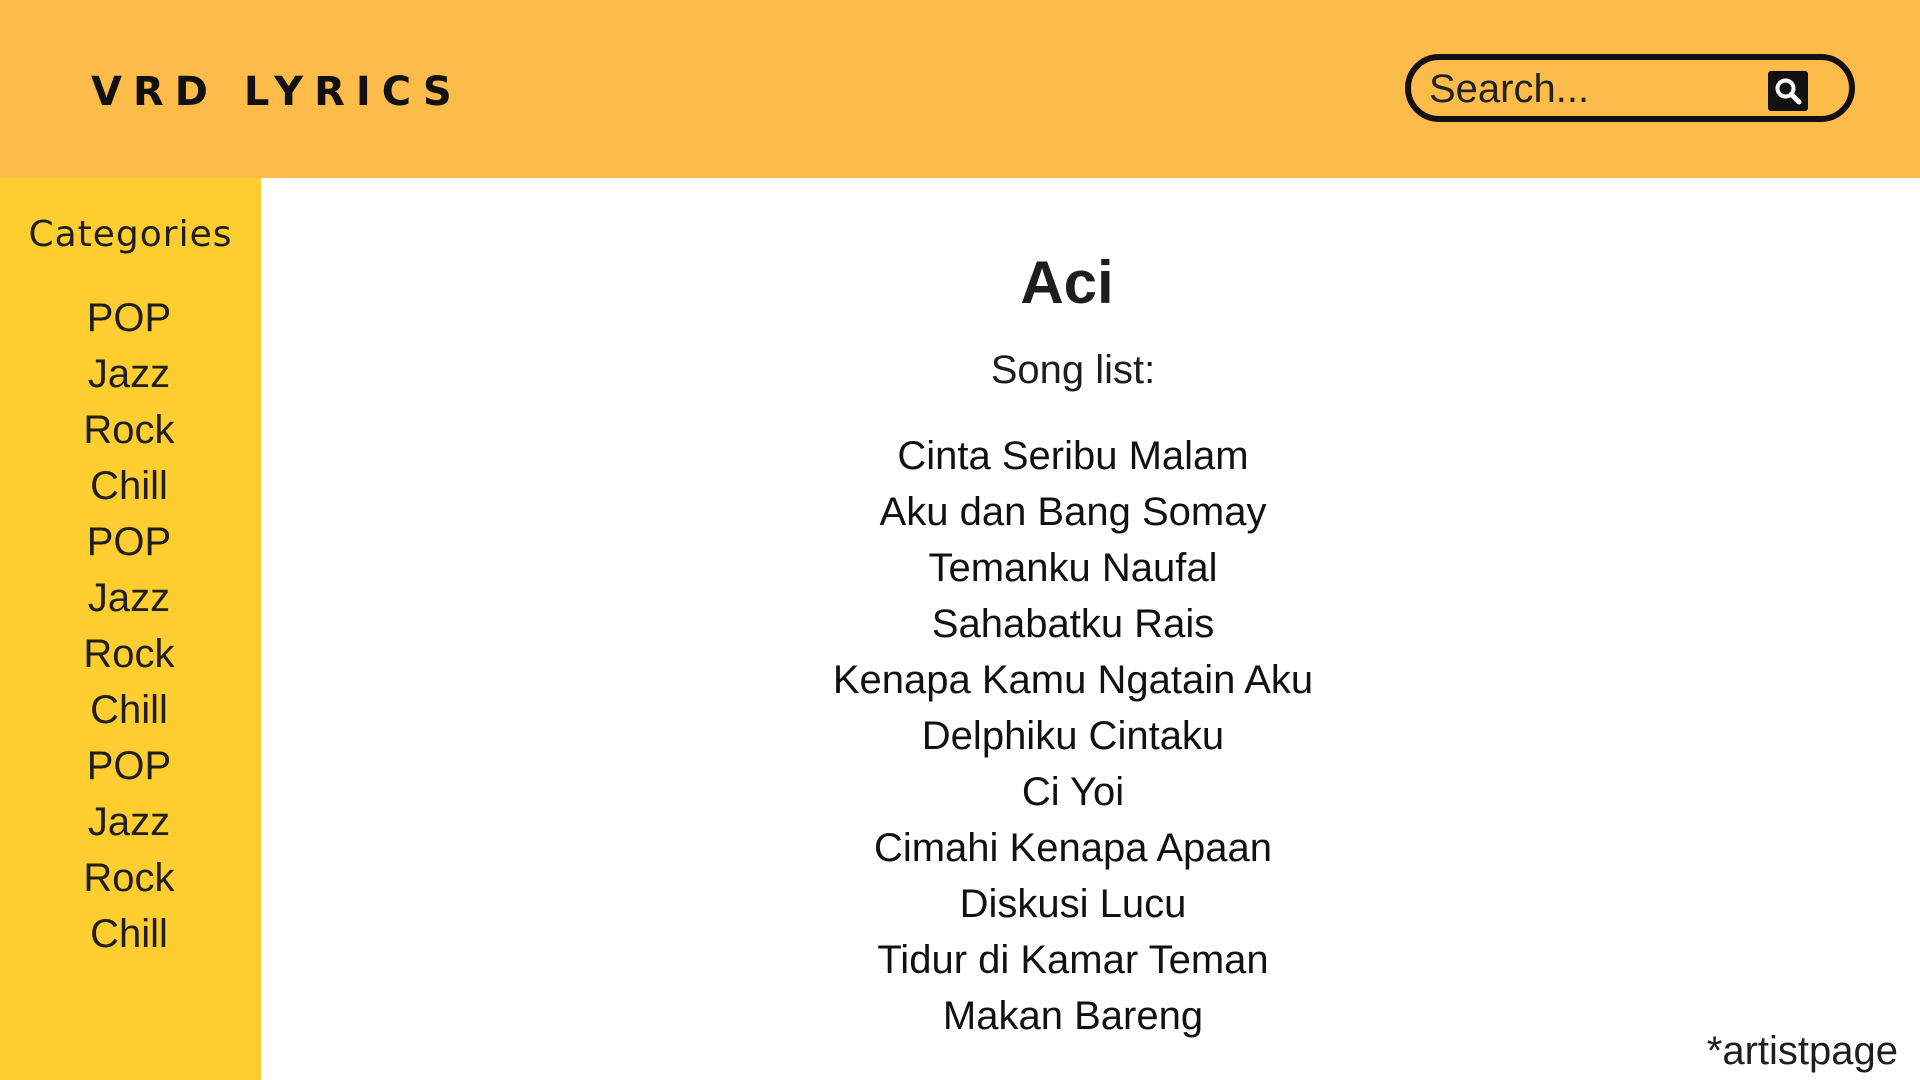 This screenshot has width=1920, height=1080. I want to click on categories-title: Categories, so click(130, 234).